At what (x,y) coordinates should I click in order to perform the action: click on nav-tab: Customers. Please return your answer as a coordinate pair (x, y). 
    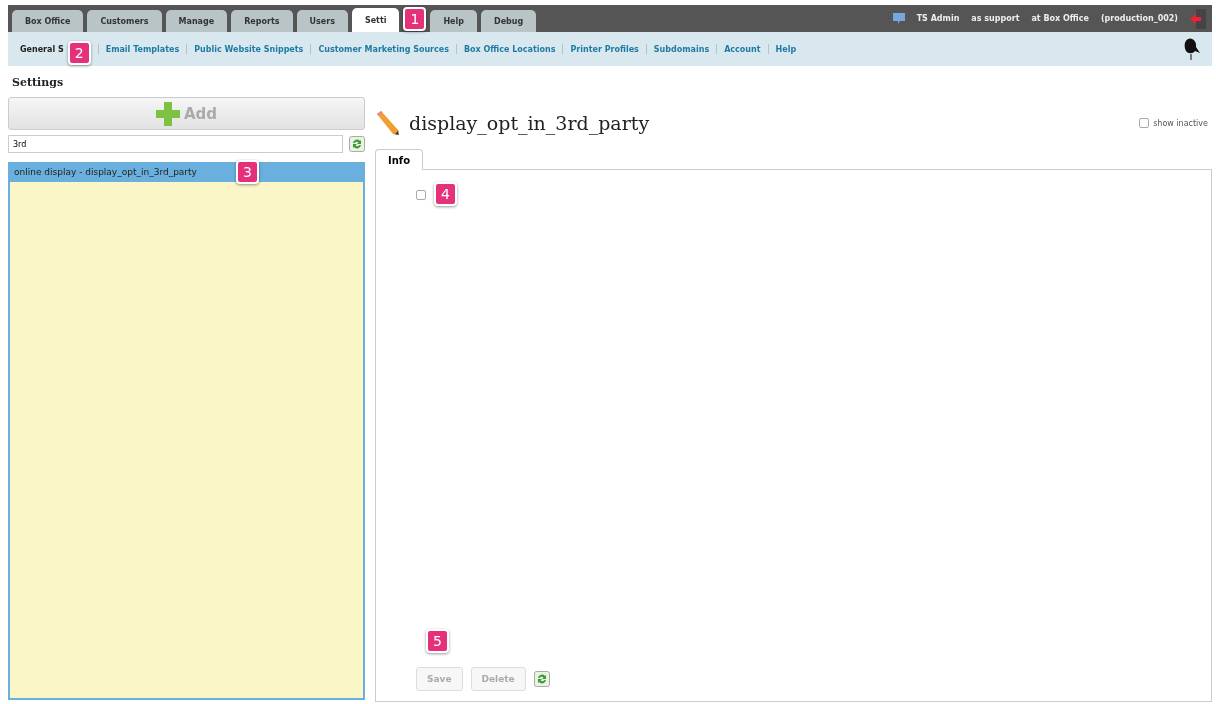
    Looking at the image, I should click on (124, 21).